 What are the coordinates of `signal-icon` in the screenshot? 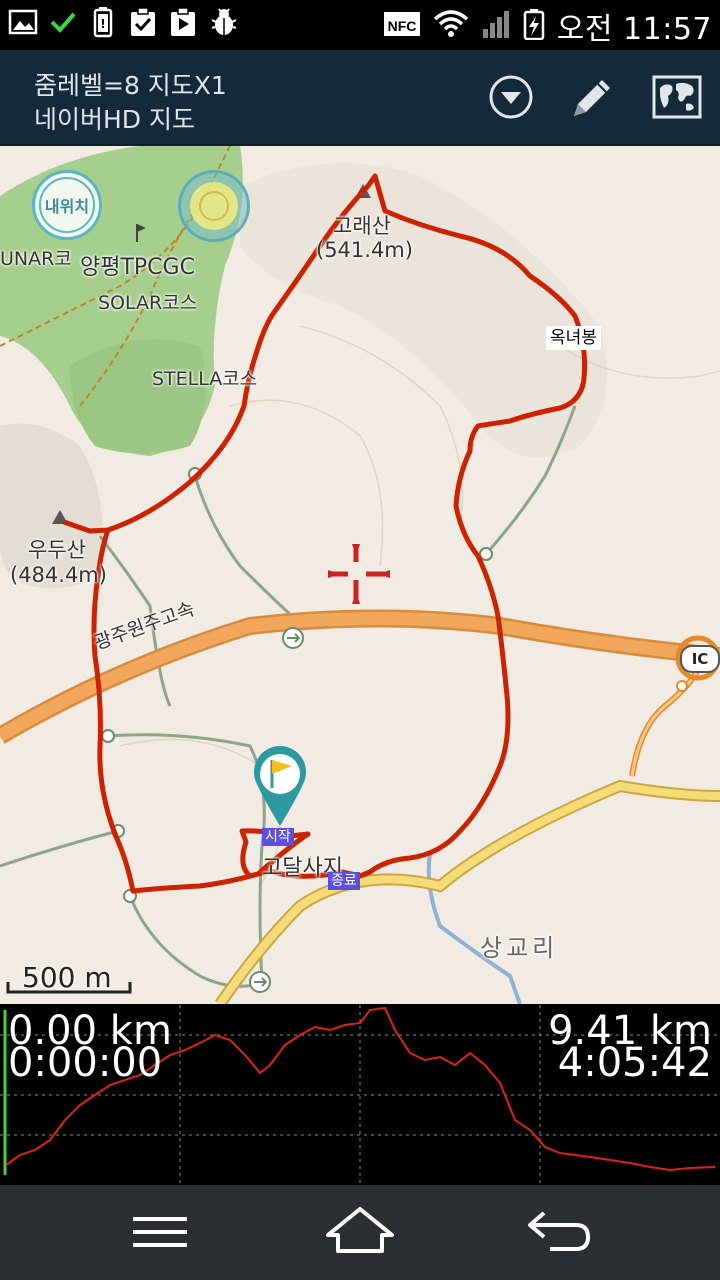 It's located at (496, 26).